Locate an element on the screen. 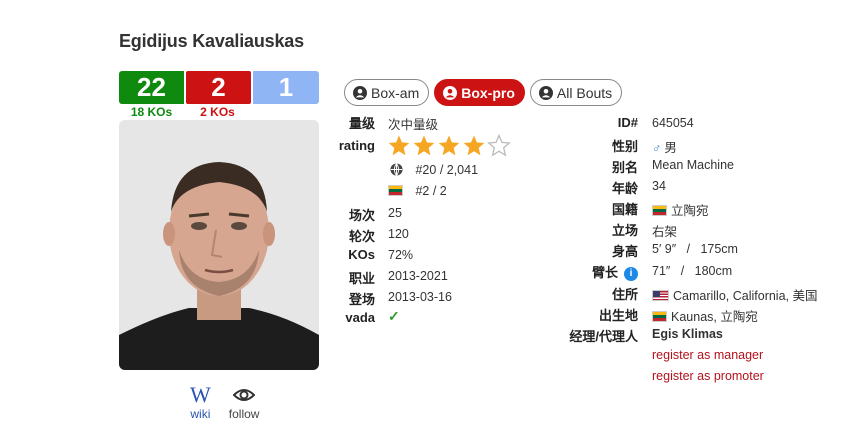 The width and height of the screenshot is (866, 433). division-value: 次中量级 is located at coordinates (413, 125).